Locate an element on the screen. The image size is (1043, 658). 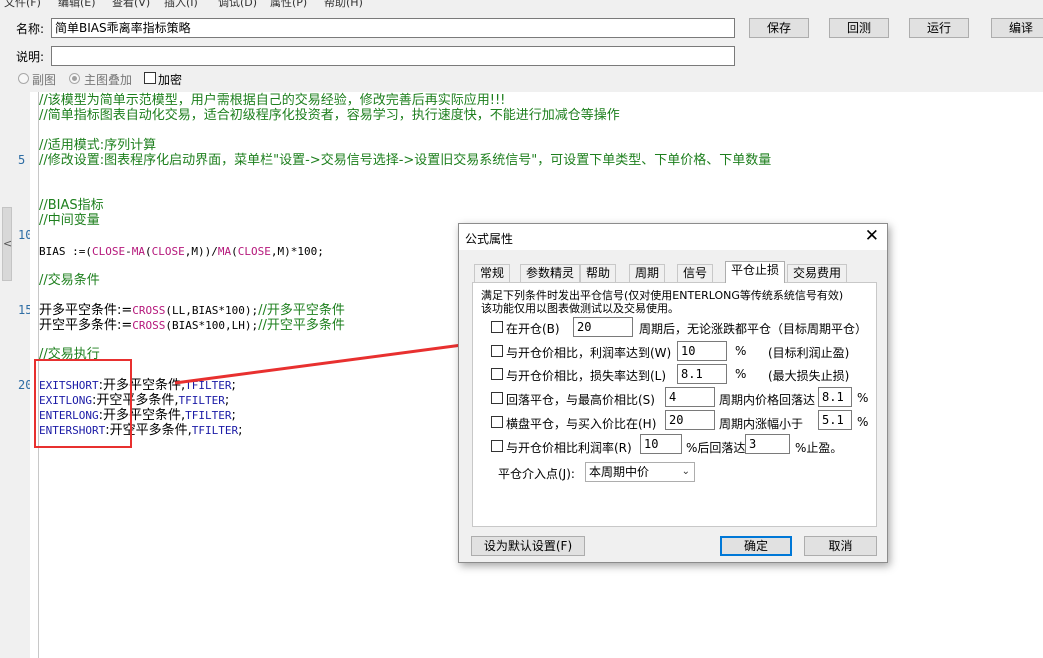
stop-loss-label: 与开仓价相比，损失率达到(L) is located at coordinates (586, 376).